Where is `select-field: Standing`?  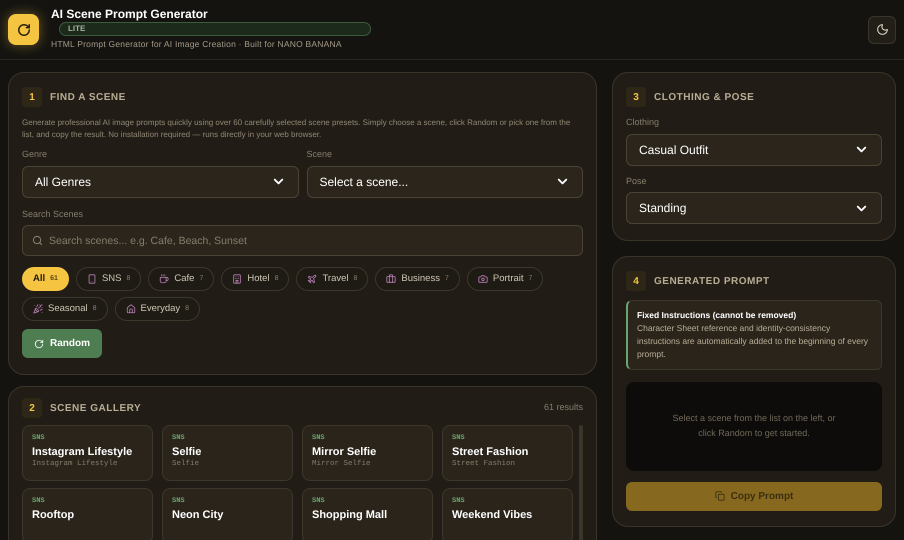
select-field: Standing is located at coordinates (754, 208).